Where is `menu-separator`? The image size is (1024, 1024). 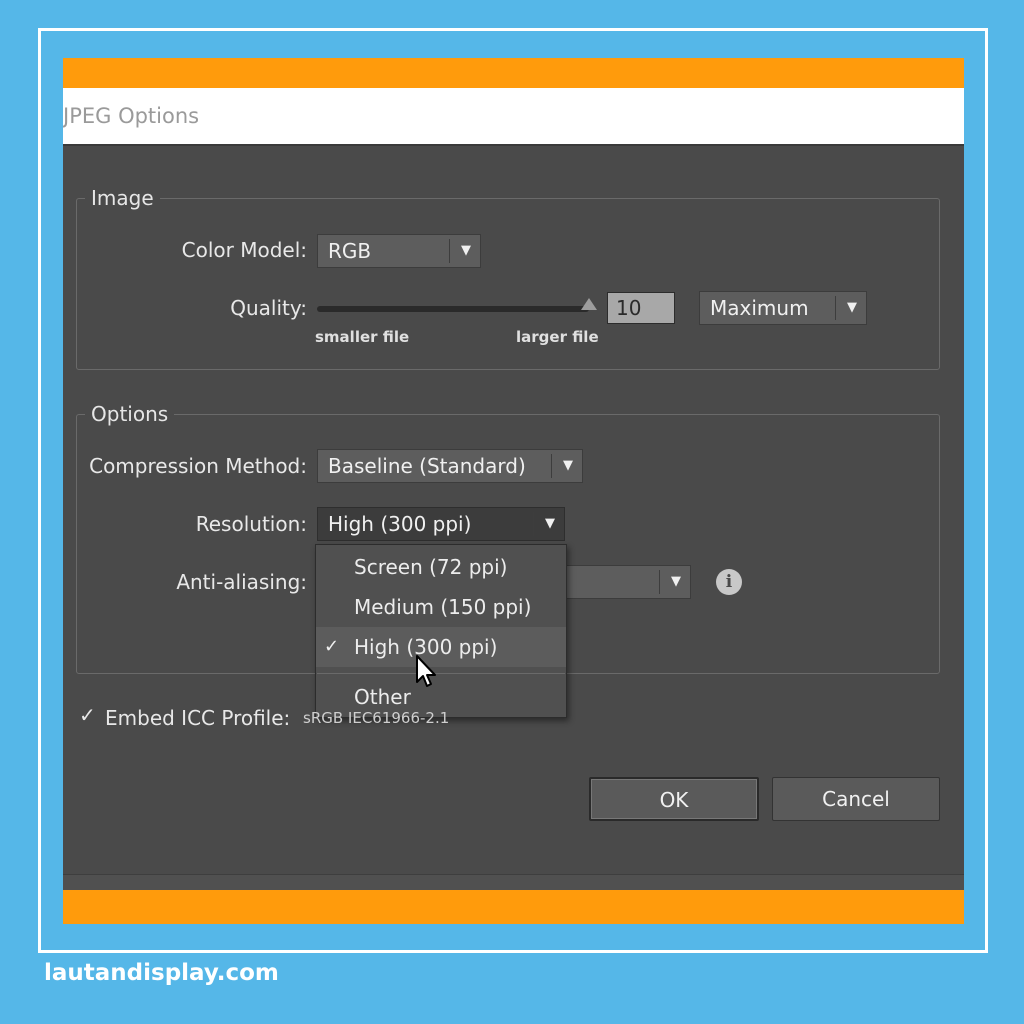 menu-separator is located at coordinates (441, 673).